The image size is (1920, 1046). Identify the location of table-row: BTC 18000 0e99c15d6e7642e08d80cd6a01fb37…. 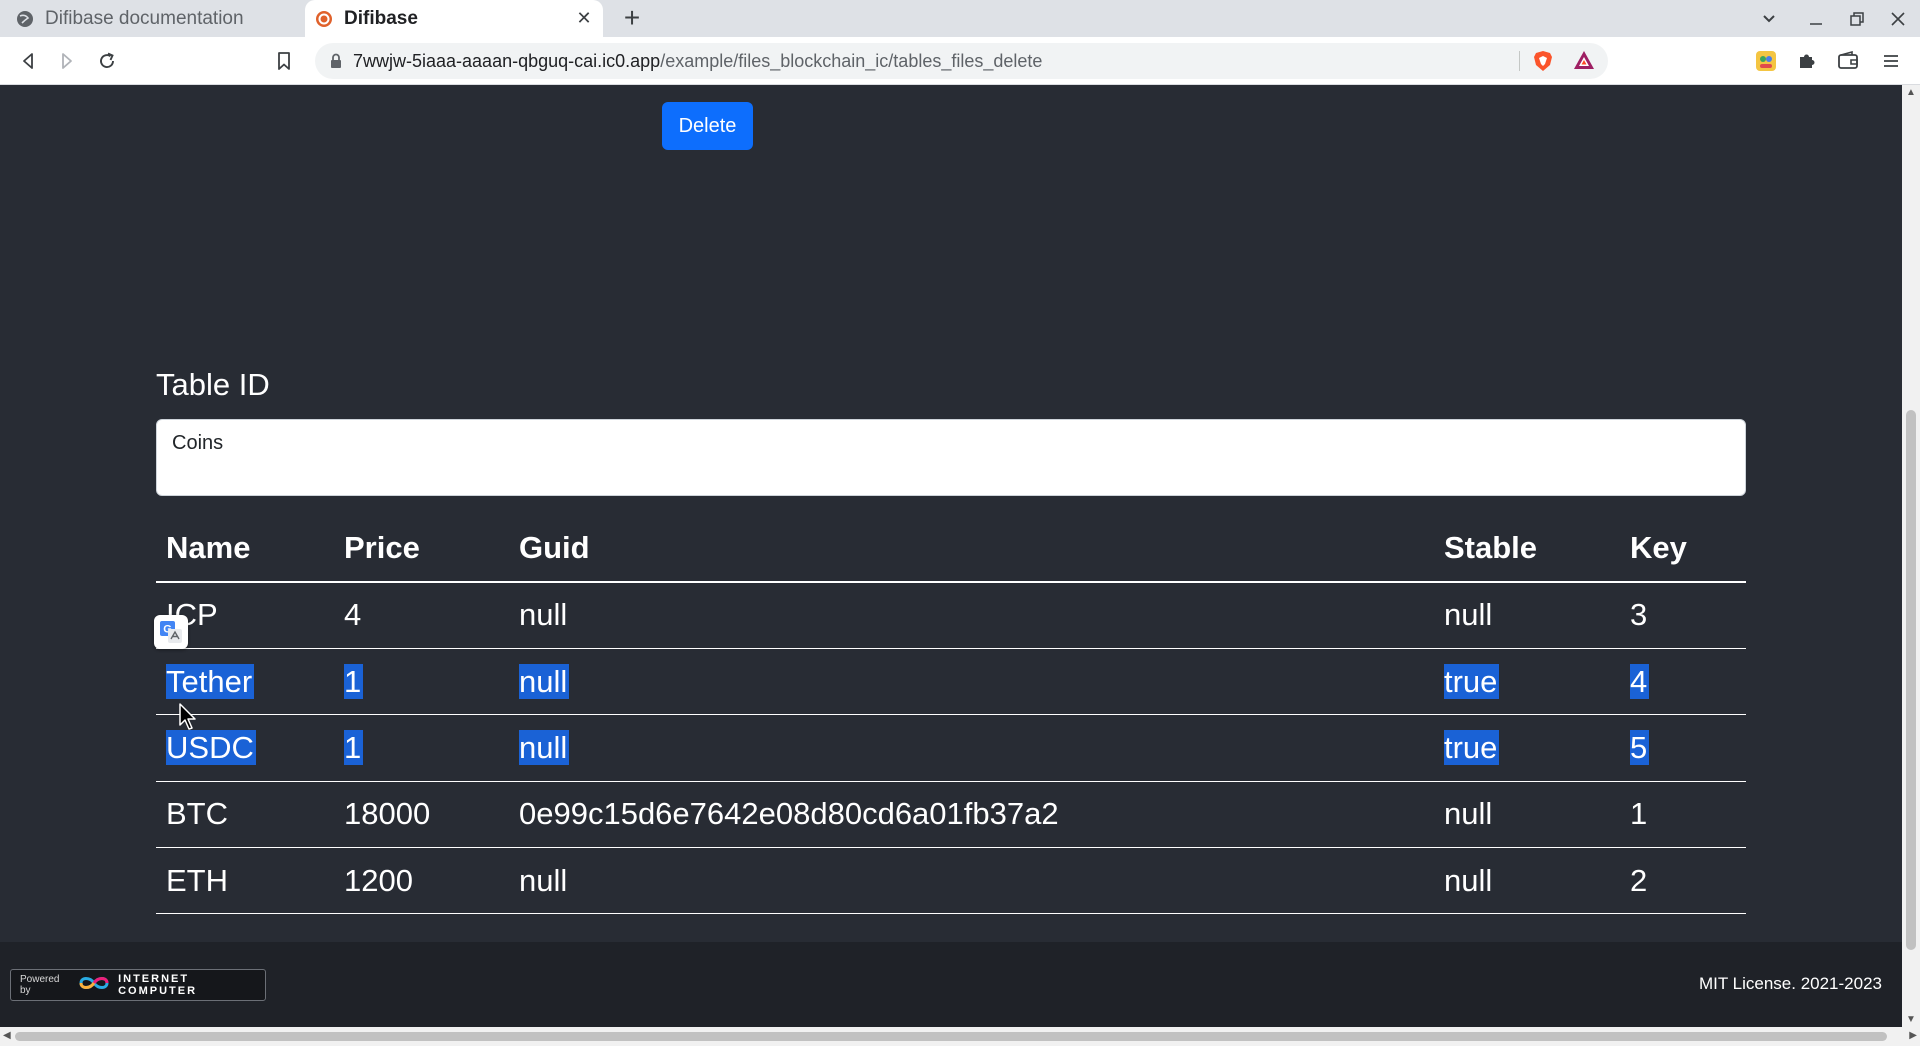
(951, 815).